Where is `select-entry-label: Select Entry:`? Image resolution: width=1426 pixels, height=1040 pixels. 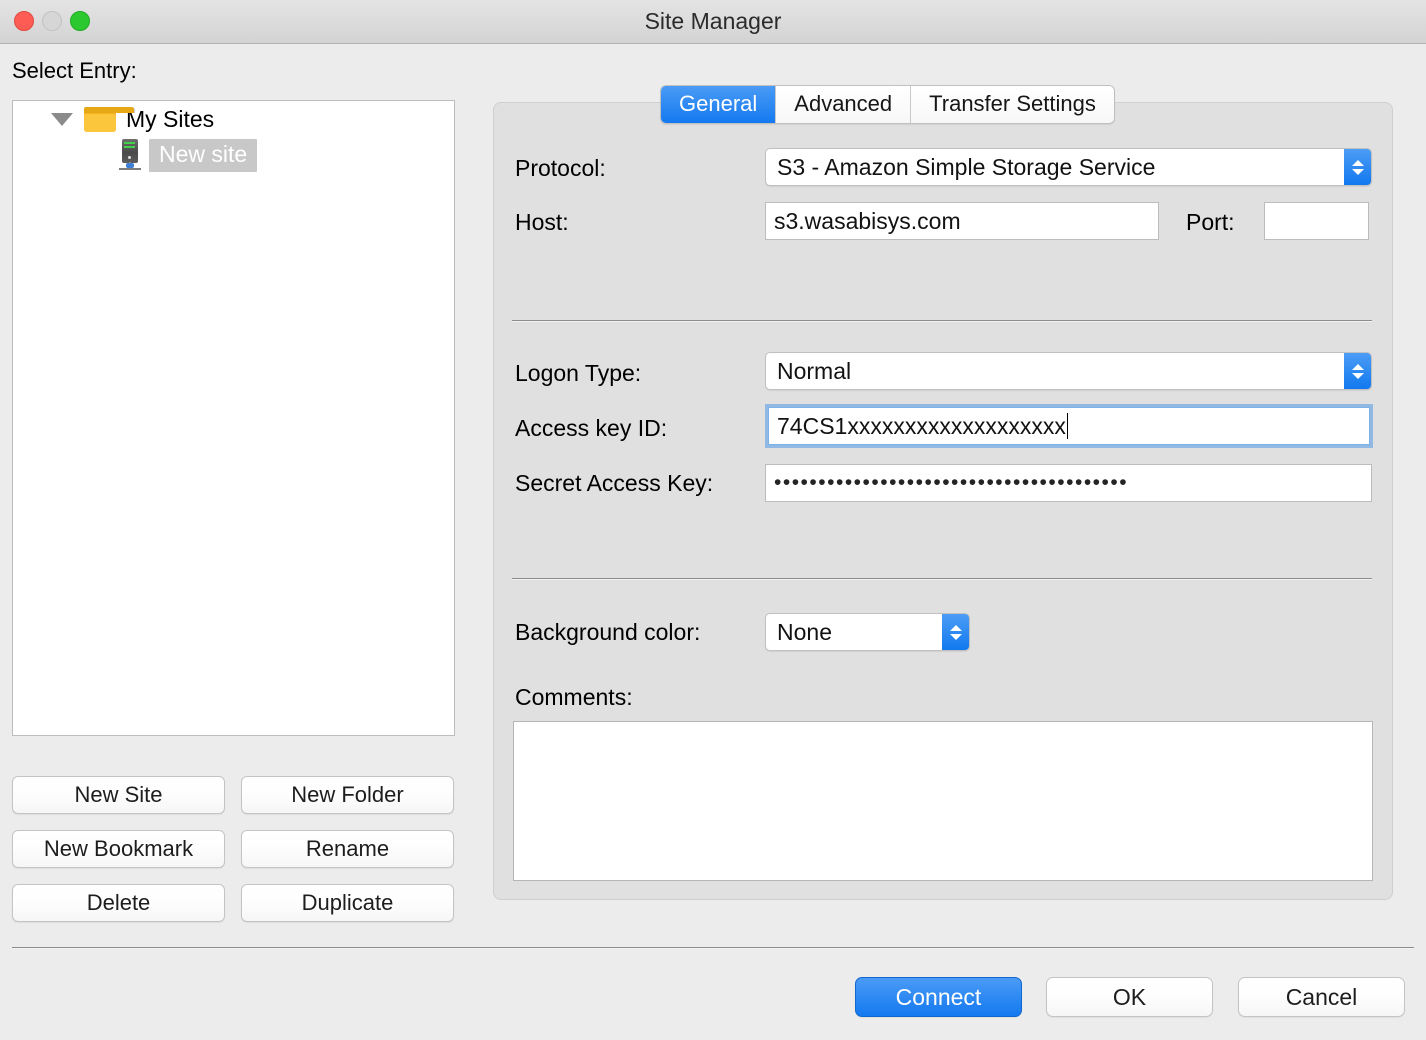
select-entry-label: Select Entry: is located at coordinates (74, 70).